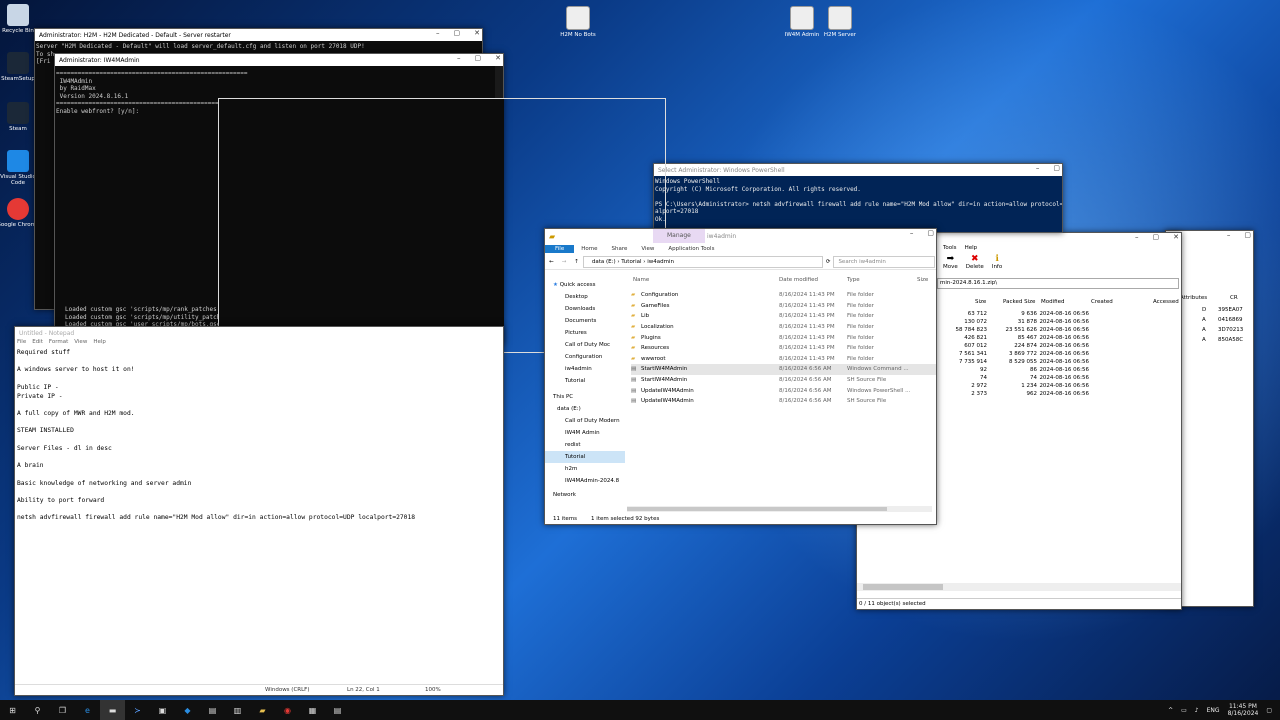  I want to click on menu-item: Edit, so click(37, 343).